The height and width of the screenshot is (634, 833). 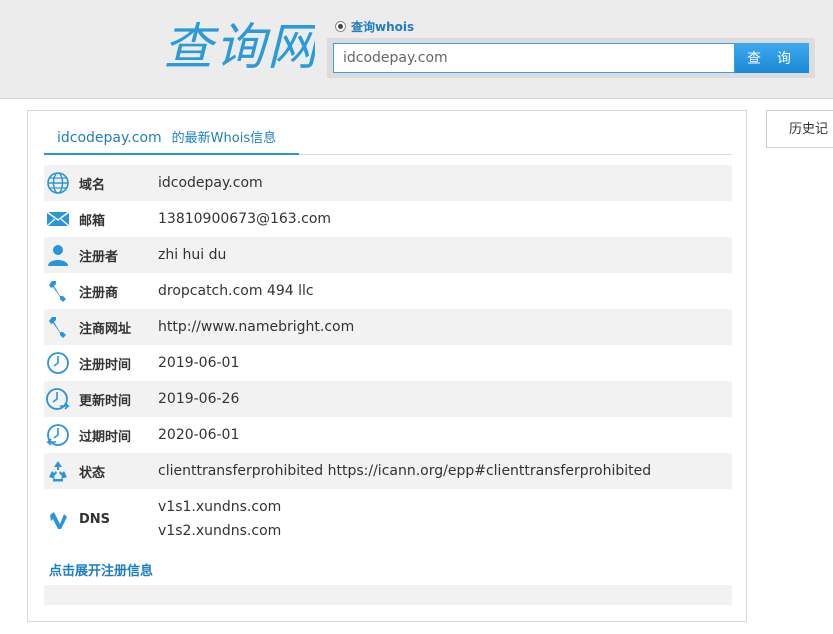 What do you see at coordinates (220, 507) in the screenshot?
I see `dns-server: v1s1.xundns.com` at bounding box center [220, 507].